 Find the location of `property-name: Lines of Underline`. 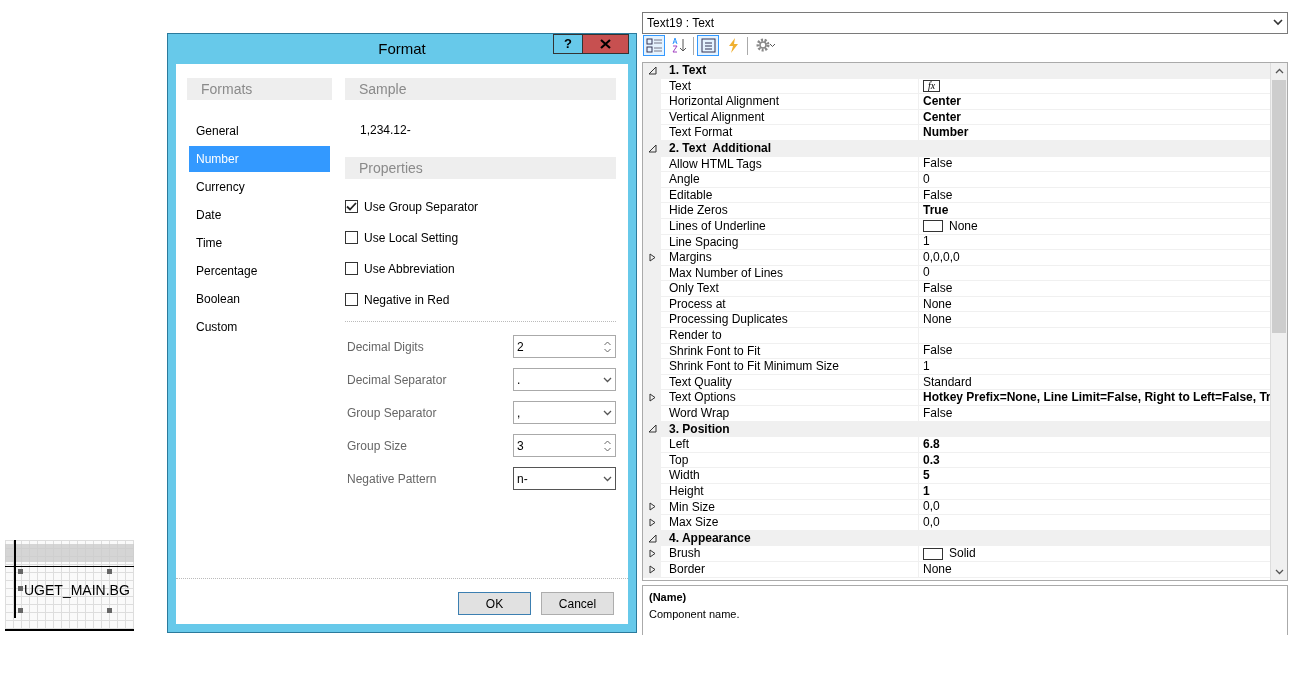

property-name: Lines of Underline is located at coordinates (790, 226).